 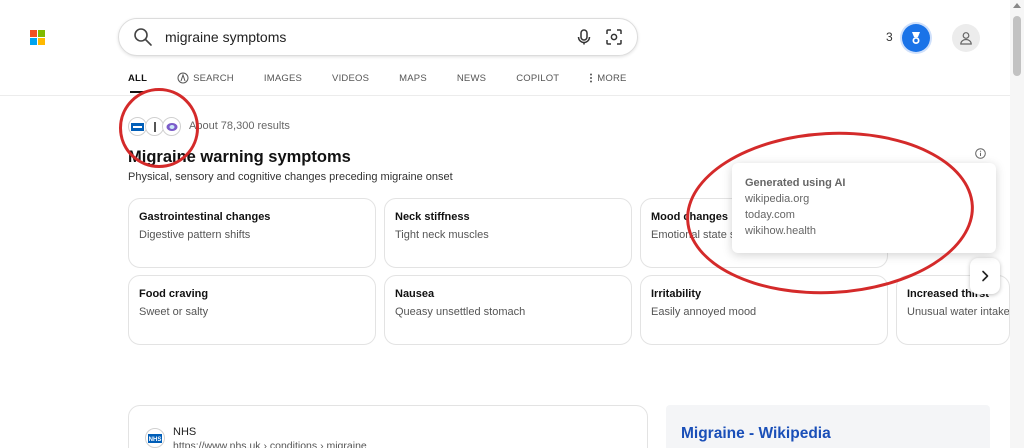 I want to click on card-description: Easily annoyed mood, so click(x=704, y=312).